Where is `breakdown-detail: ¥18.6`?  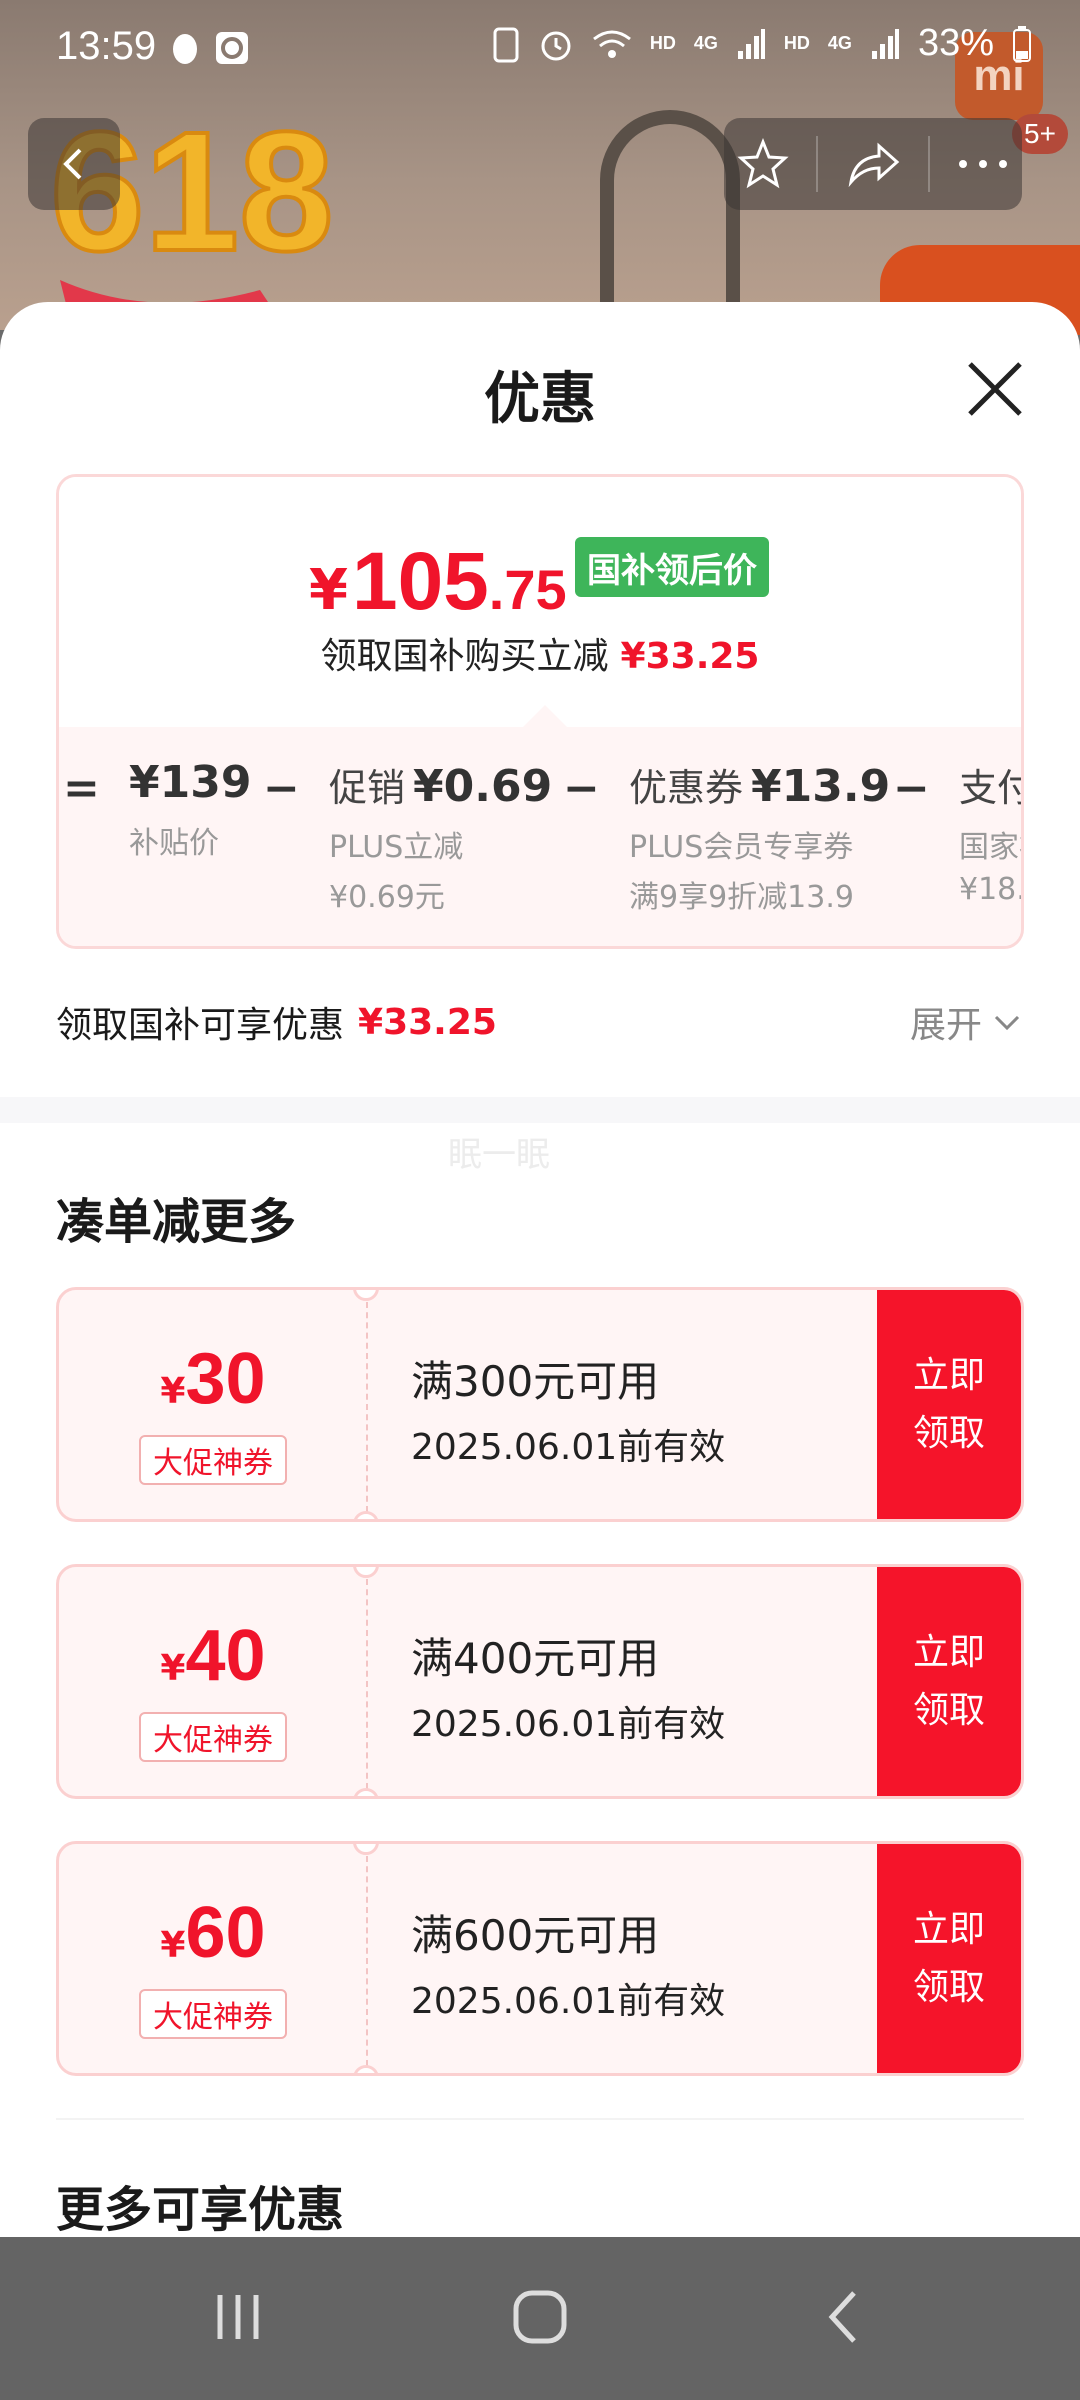 breakdown-detail: ¥18.6 is located at coordinates (990, 889).